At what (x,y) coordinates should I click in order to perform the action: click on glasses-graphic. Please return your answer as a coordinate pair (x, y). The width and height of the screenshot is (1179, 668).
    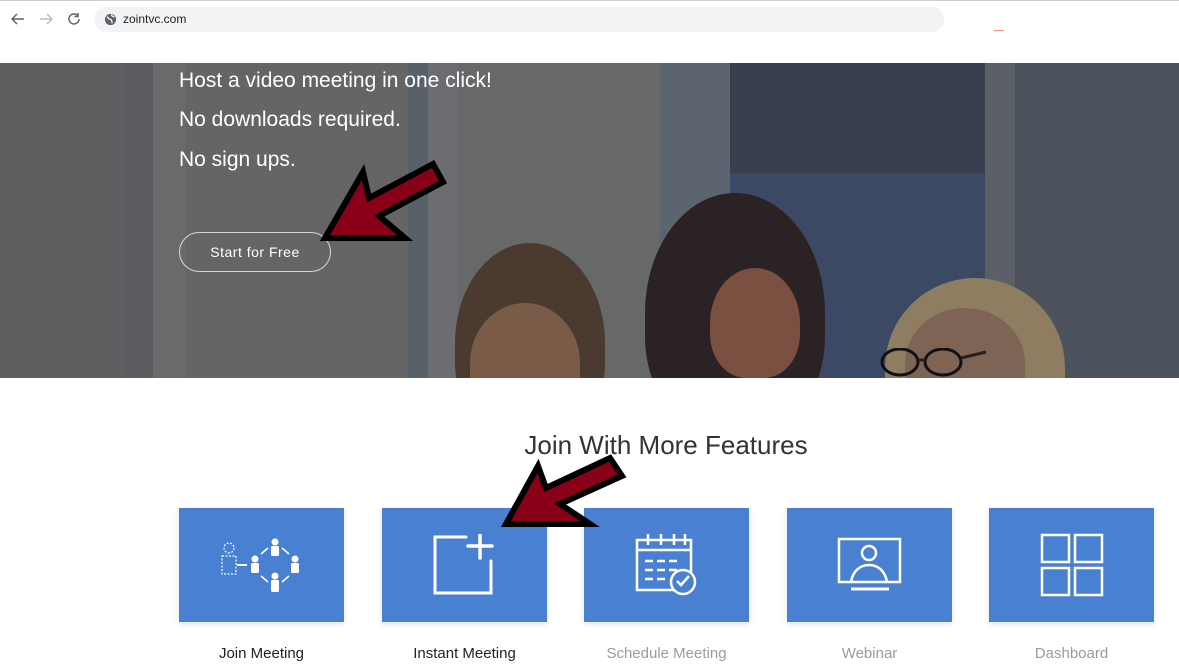
    Looking at the image, I should click on (933, 362).